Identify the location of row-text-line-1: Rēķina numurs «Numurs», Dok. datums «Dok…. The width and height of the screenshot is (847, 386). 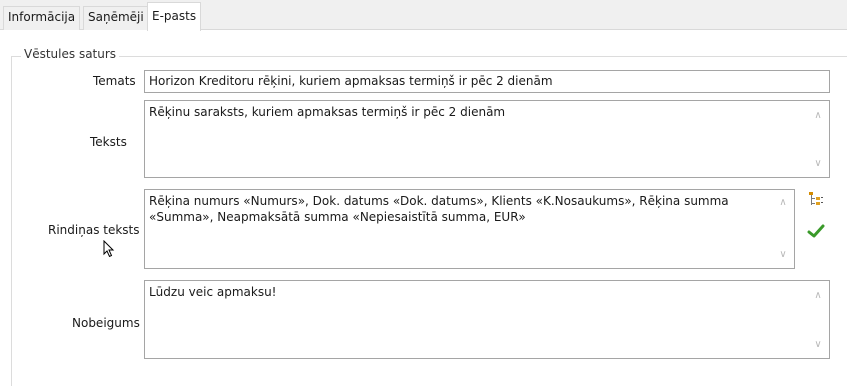
(439, 201).